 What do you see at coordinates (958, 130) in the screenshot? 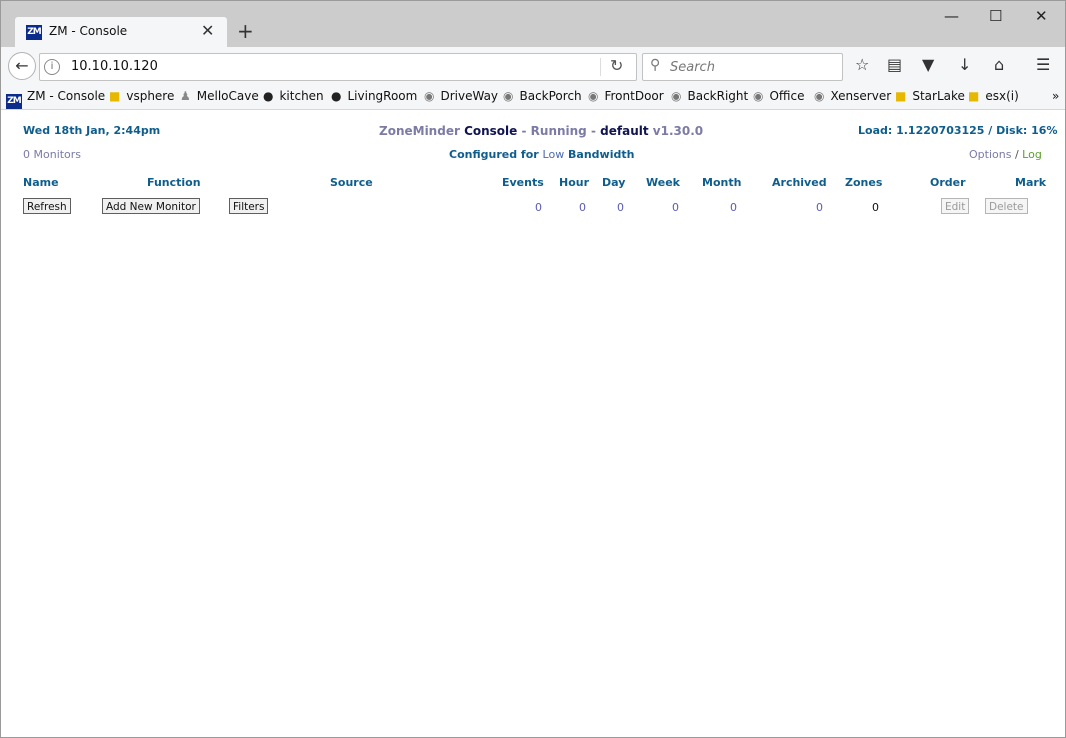
I see `load-disk-status: Load: 1.1220703125 / Disk: 16%` at bounding box center [958, 130].